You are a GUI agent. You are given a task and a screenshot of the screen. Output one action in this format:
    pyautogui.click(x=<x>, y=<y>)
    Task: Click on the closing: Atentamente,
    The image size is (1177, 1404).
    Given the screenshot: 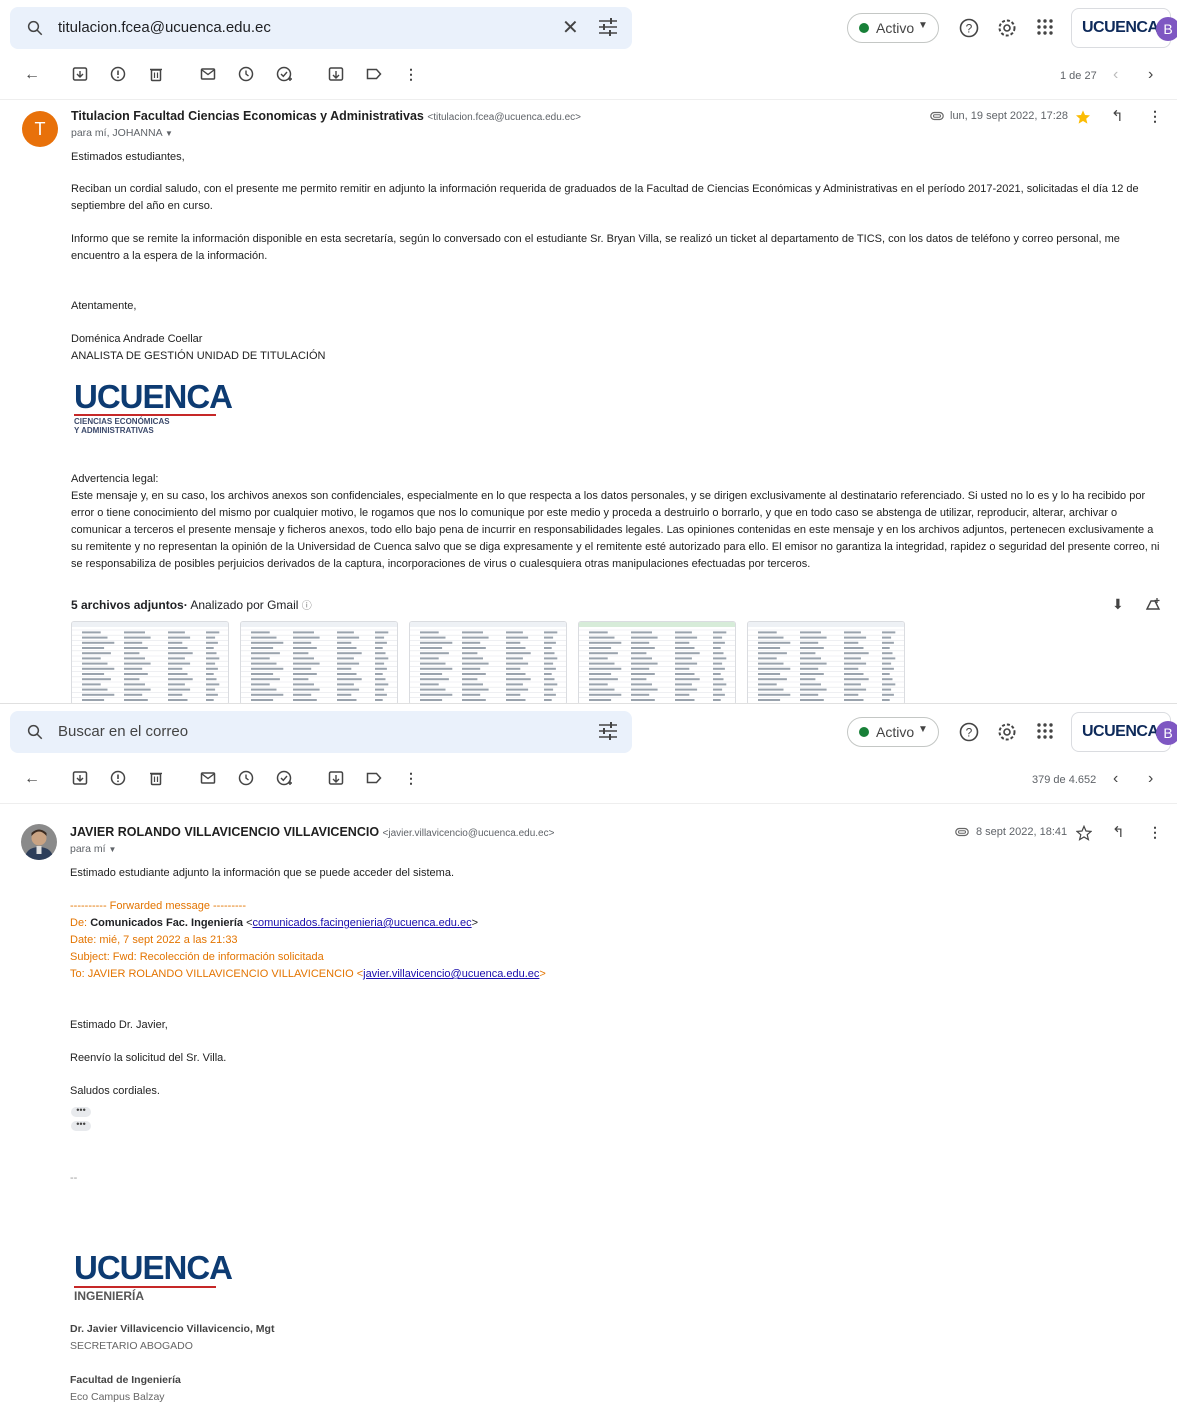 What is the action you would take?
    pyautogui.click(x=104, y=306)
    